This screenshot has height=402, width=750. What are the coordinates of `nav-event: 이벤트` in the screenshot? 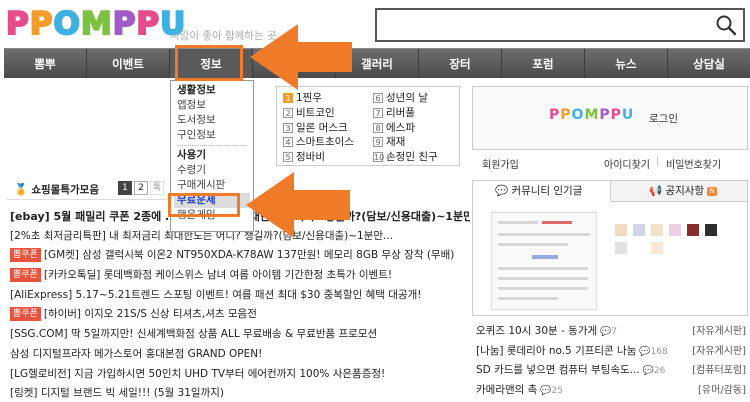 It's located at (128, 63).